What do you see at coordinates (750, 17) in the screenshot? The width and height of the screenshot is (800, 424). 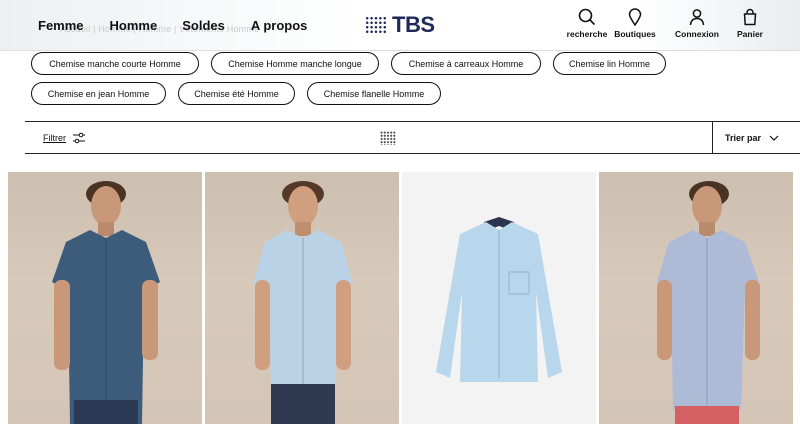 I see `bag-icon` at bounding box center [750, 17].